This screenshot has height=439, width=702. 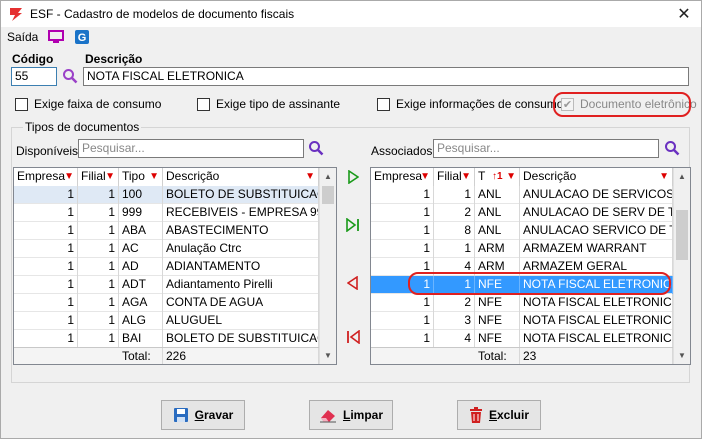 I want to click on table-row: 1 1 ADT Adiantamento Pirelli, so click(x=166, y=285).